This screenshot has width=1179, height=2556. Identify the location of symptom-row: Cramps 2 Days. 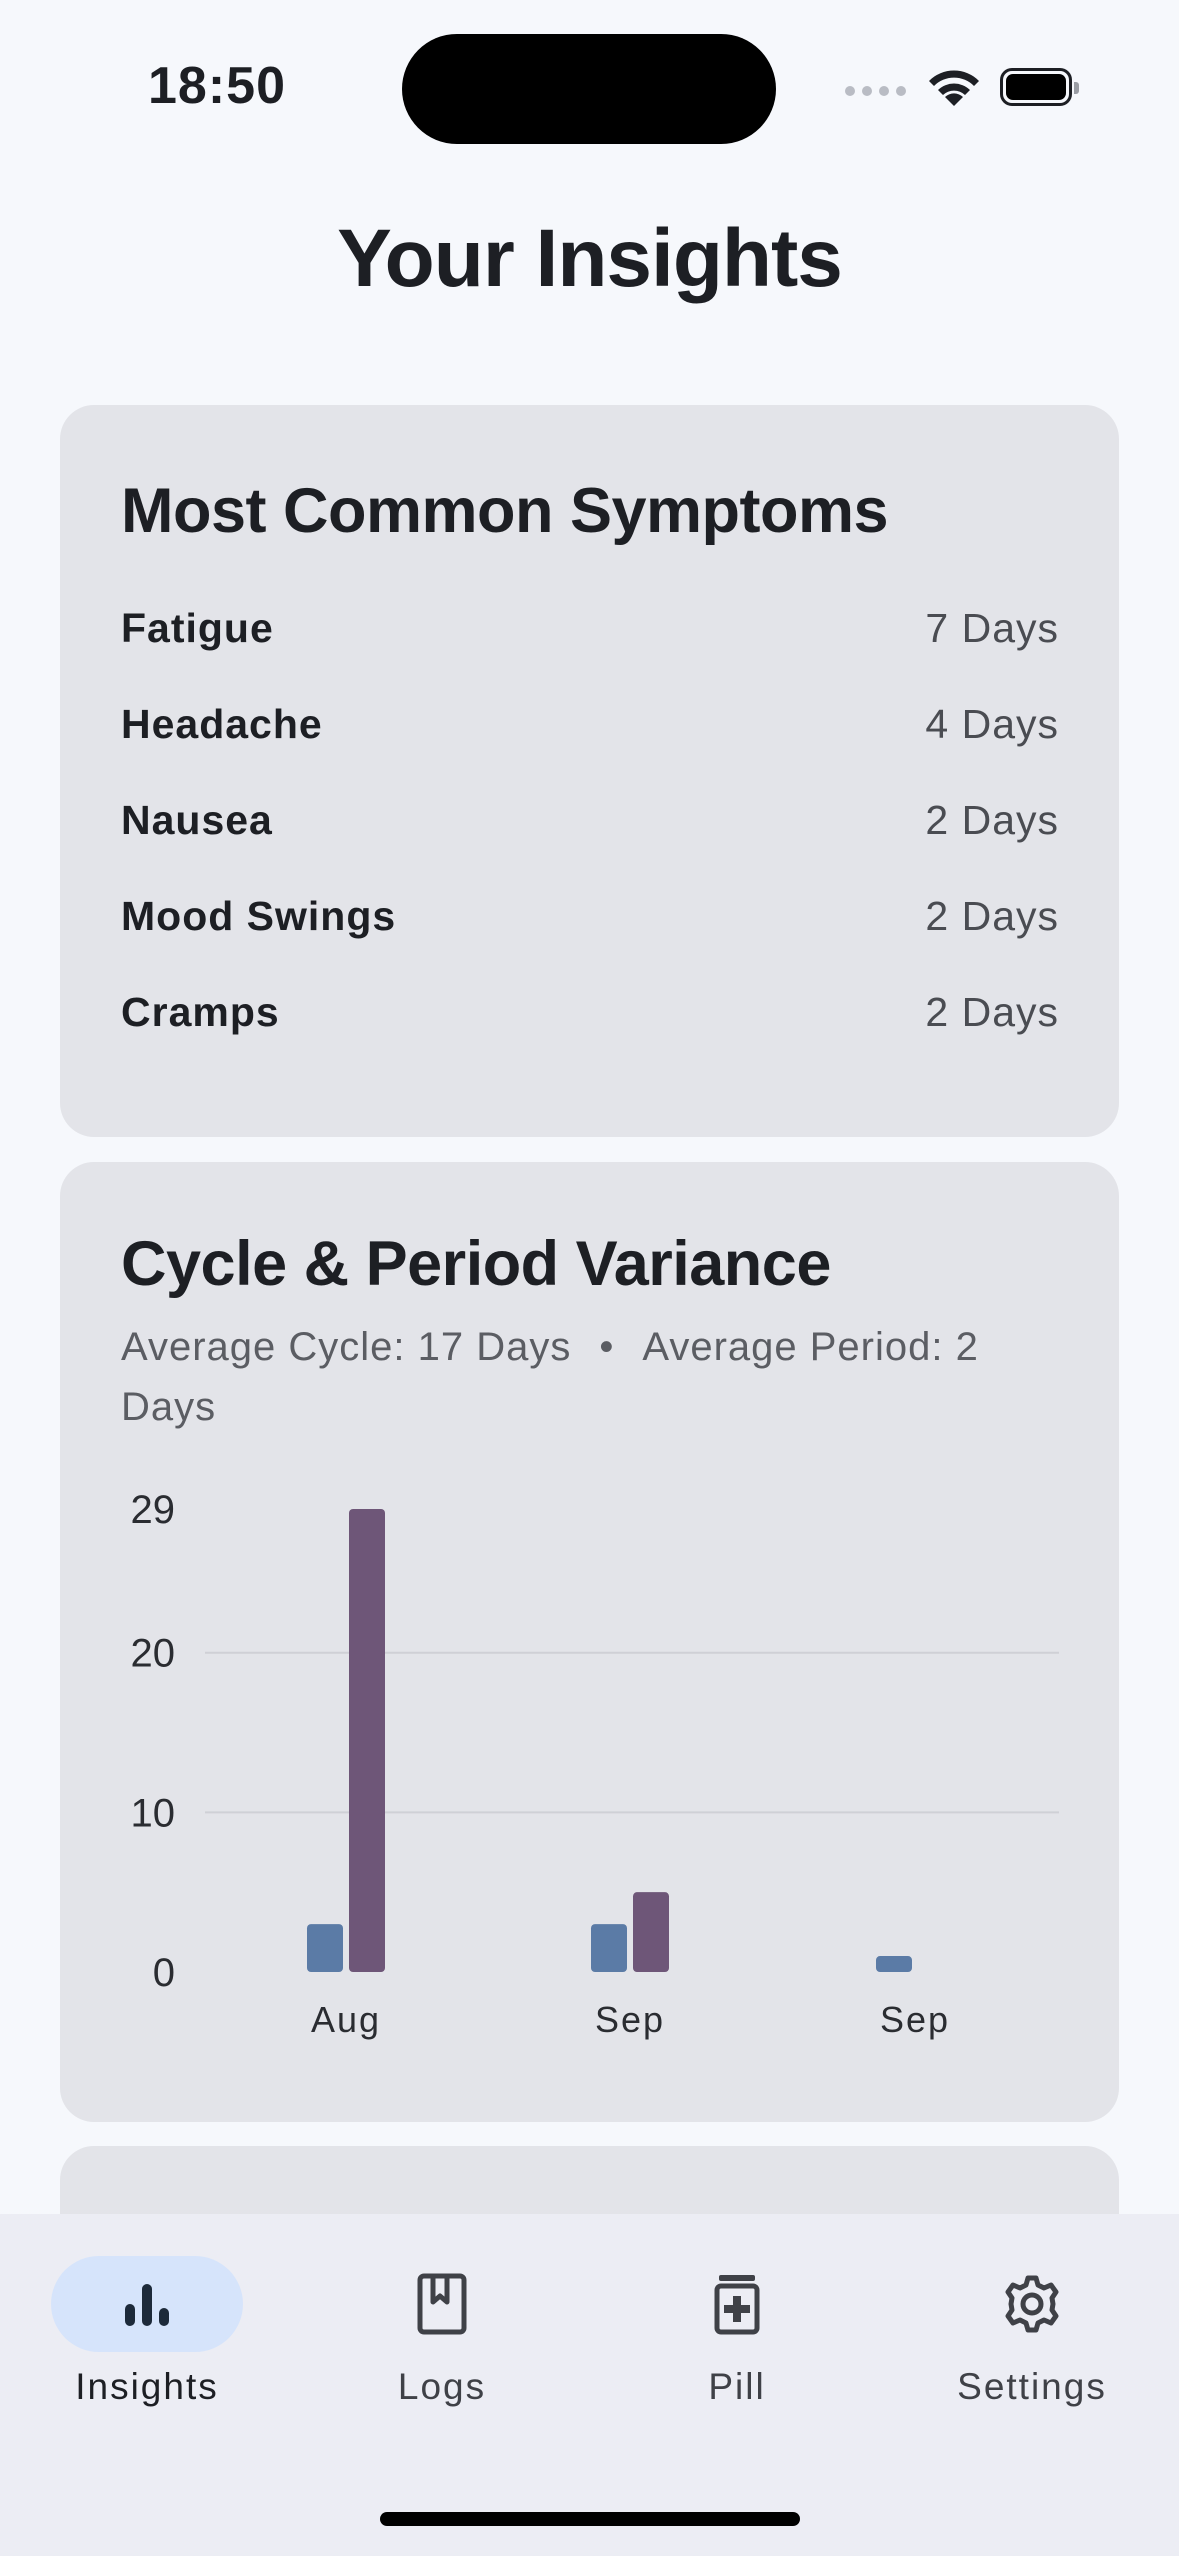
(590, 1012).